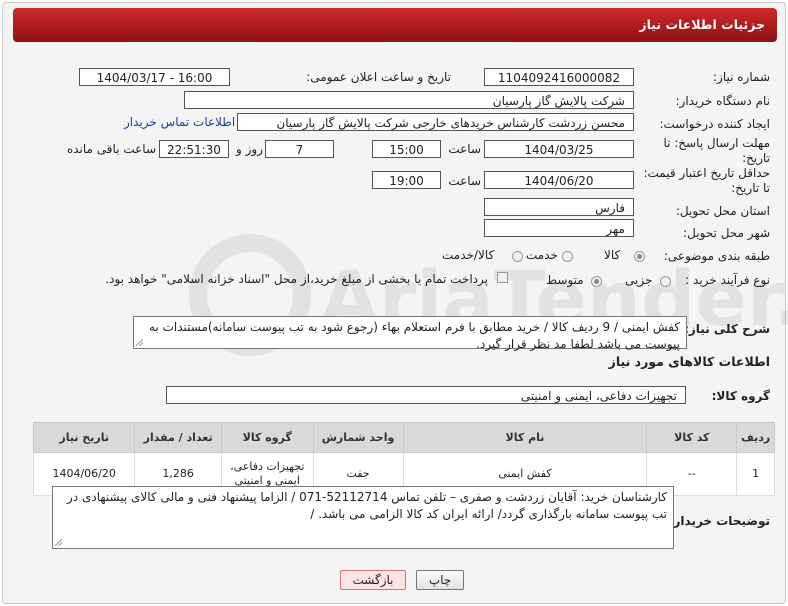  I want to click on validity-time-field: 19:00, so click(406, 180).